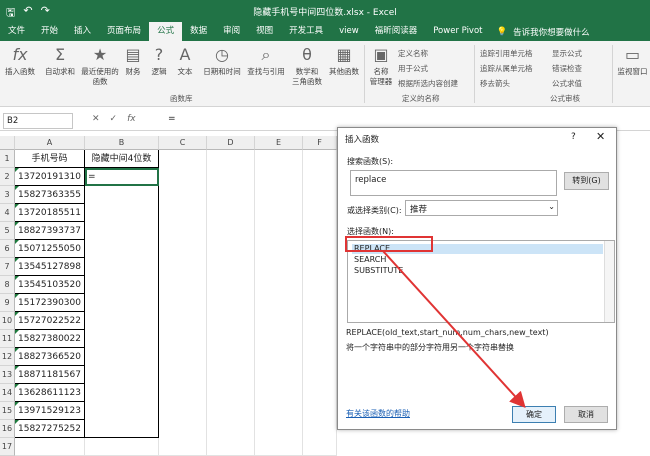 The image size is (650, 456). What do you see at coordinates (166, 31) in the screenshot?
I see `tab-formulas: 公式` at bounding box center [166, 31].